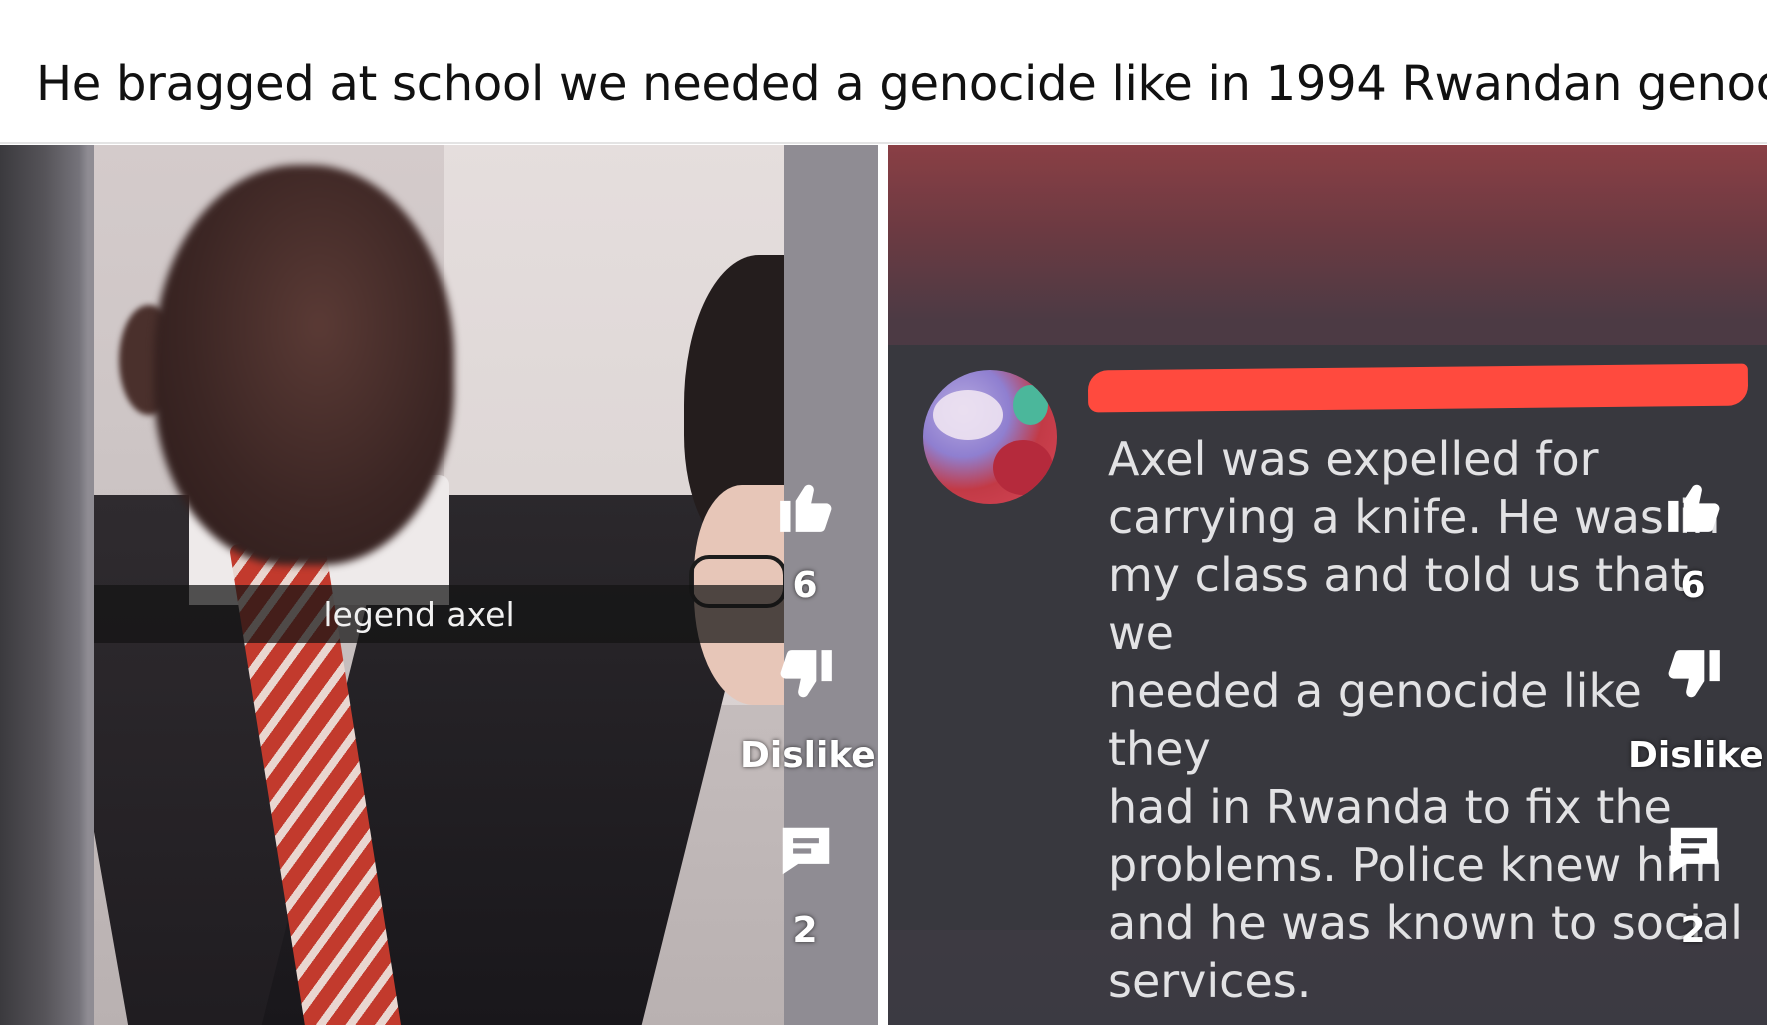 The height and width of the screenshot is (1025, 1767). What do you see at coordinates (304, 365) in the screenshot?
I see `blurred-face` at bounding box center [304, 365].